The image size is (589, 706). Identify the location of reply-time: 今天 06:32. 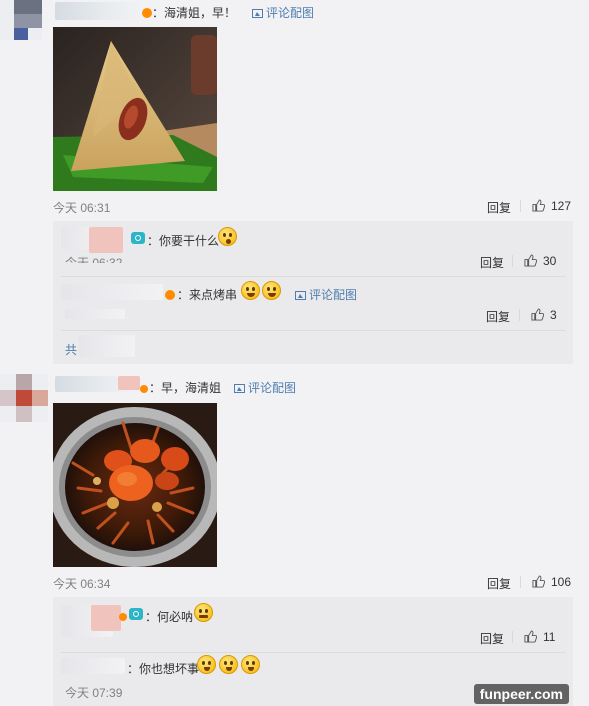
(94, 259).